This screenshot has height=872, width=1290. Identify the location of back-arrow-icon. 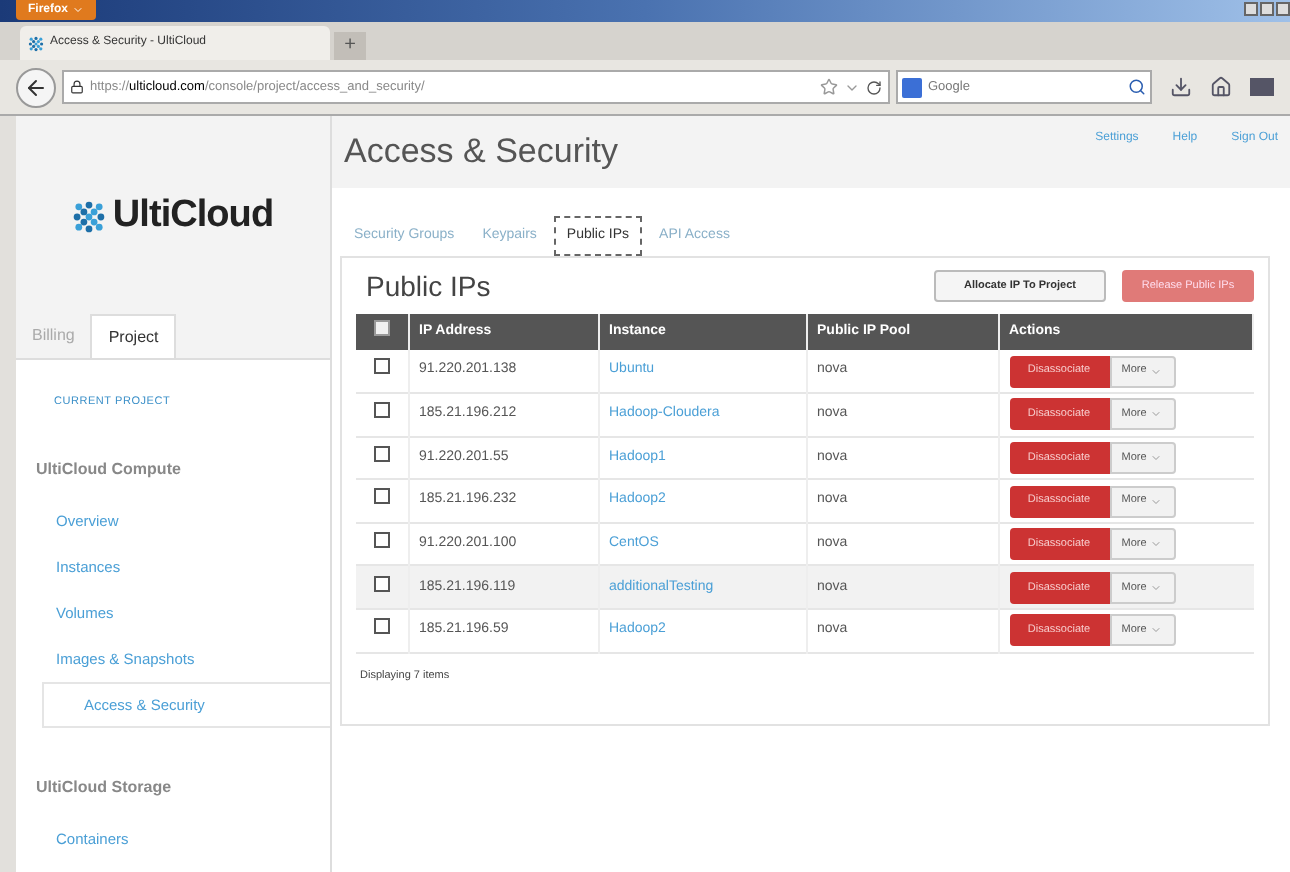
(36, 87).